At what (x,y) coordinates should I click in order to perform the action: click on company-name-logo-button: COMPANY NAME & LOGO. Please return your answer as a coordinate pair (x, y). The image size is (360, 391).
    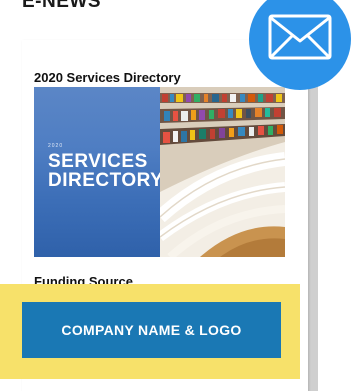
    Looking at the image, I should click on (151, 330).